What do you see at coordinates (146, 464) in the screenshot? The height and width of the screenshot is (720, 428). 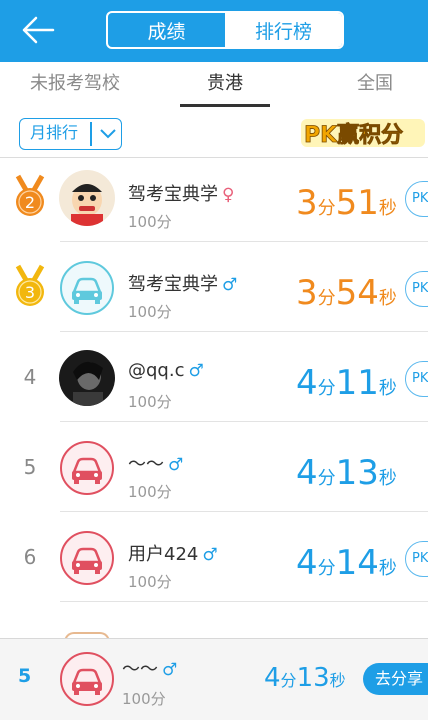 I see `user-name-text: 〜〜` at bounding box center [146, 464].